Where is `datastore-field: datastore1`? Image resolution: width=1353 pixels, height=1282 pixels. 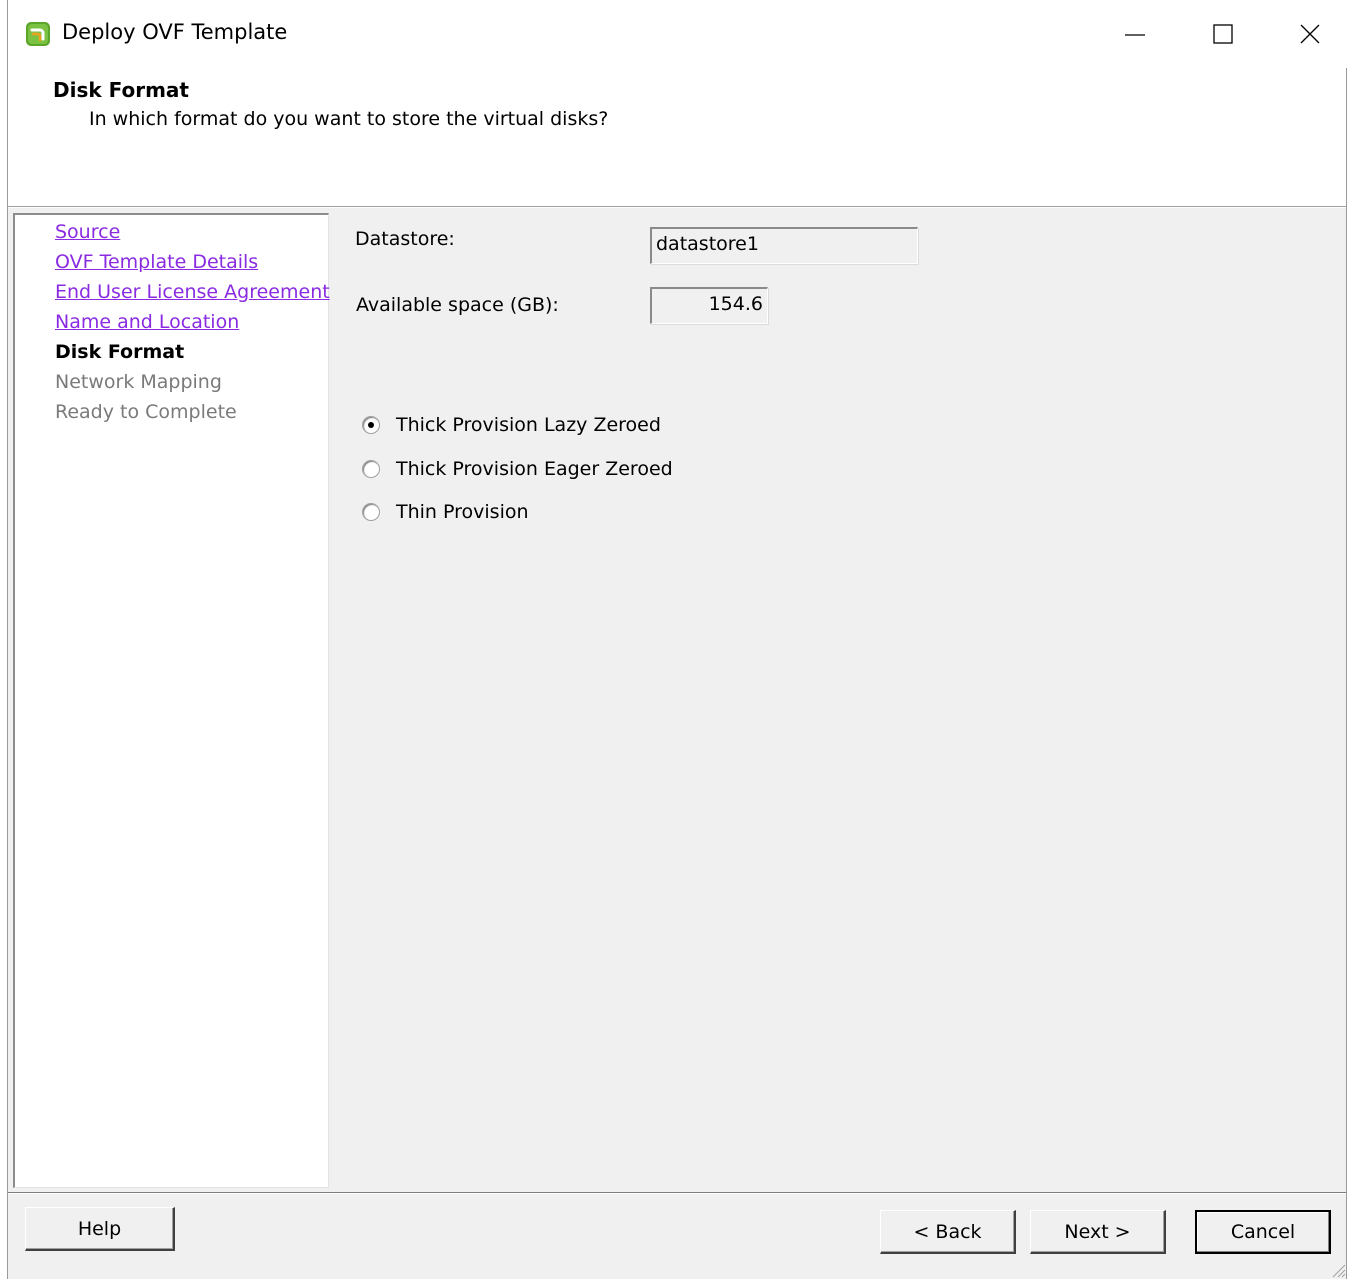 datastore-field: datastore1 is located at coordinates (784, 245).